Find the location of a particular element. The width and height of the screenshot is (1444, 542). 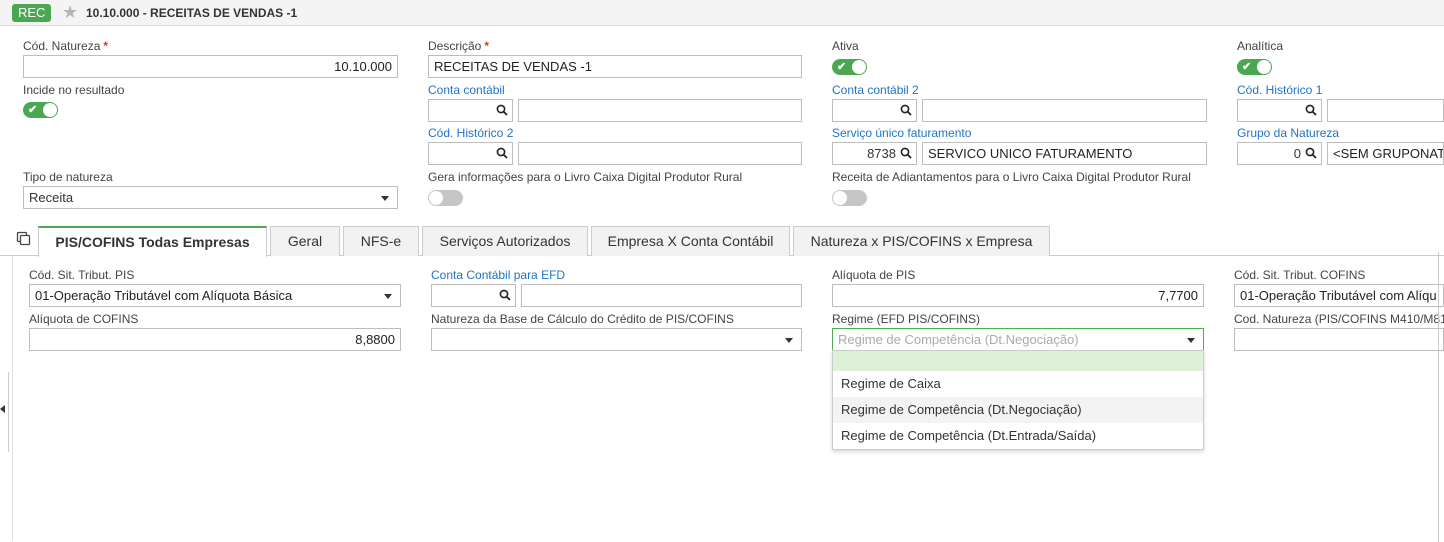

tipo-select: Receita is located at coordinates (210, 197).